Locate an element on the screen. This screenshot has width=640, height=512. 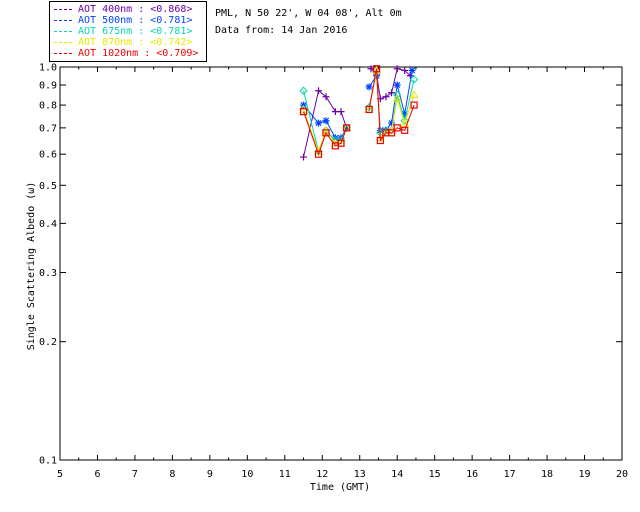
x-tick-label: 5 is located at coordinates (60, 474).